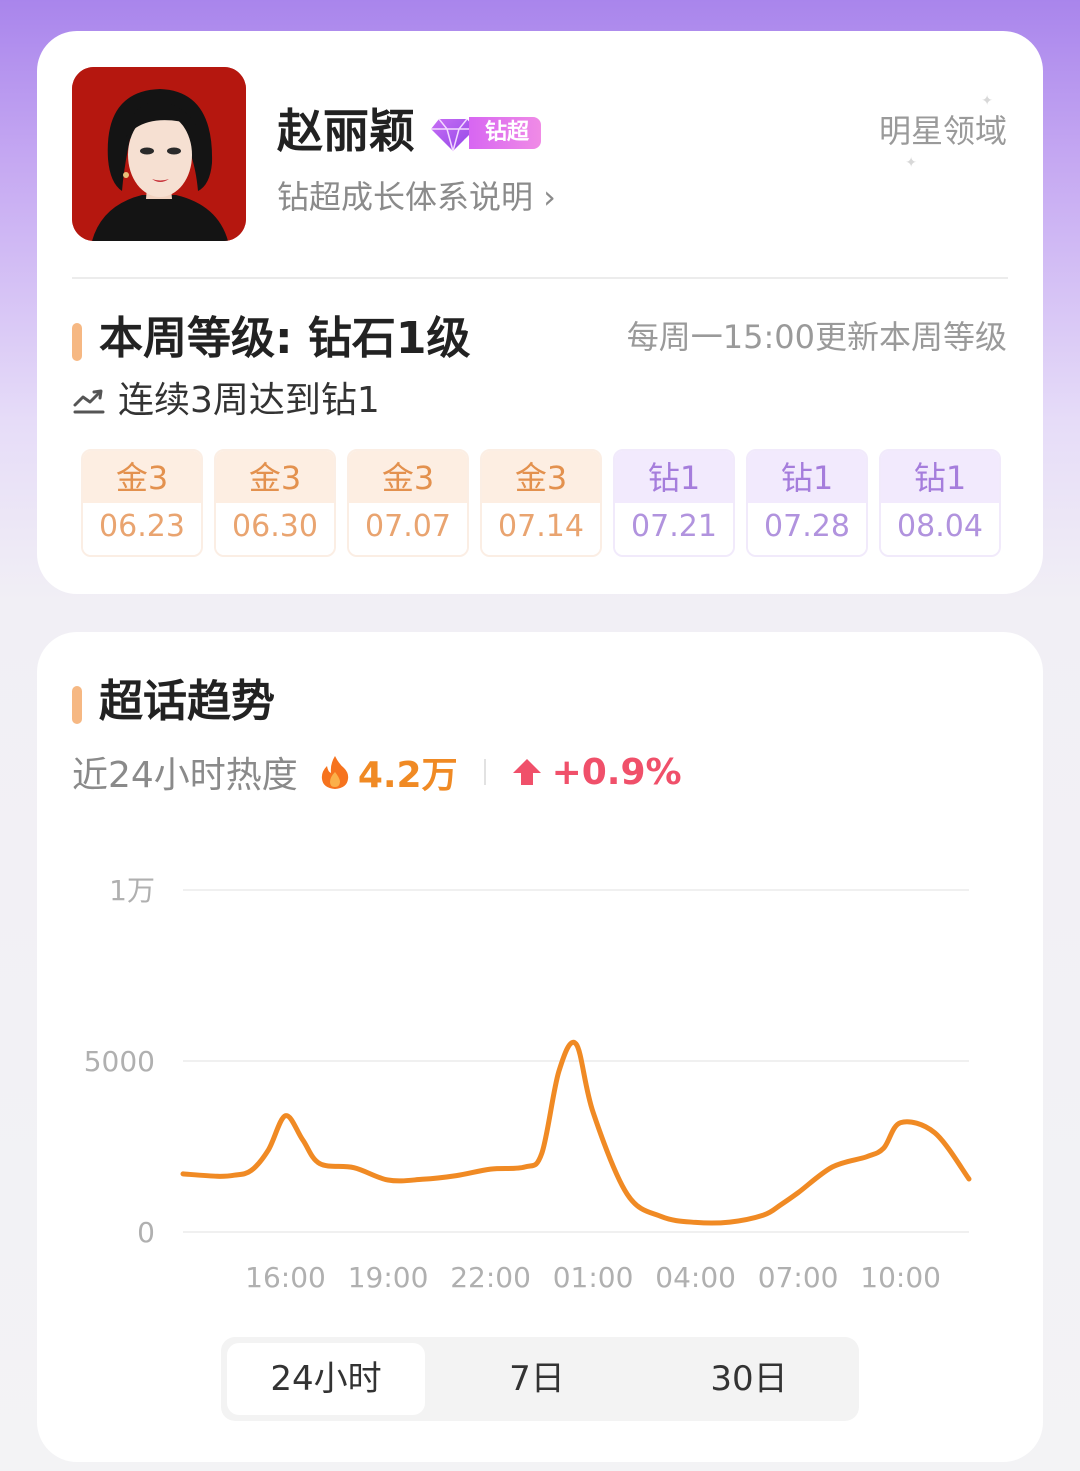 This screenshot has height=1471, width=1080. I want to click on x-tick-label: 01:00, so click(593, 1277).